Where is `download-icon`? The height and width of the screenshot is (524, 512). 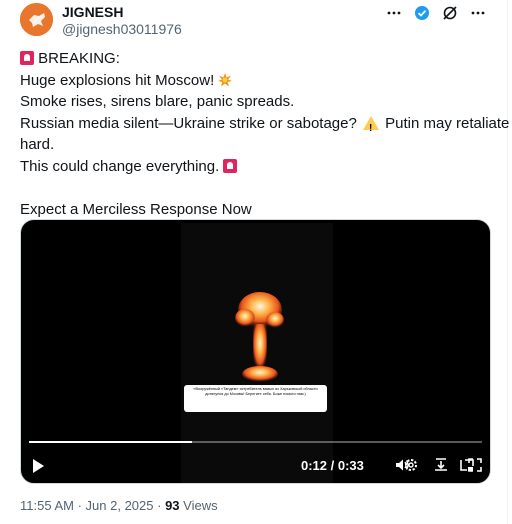
download-icon is located at coordinates (441, 465).